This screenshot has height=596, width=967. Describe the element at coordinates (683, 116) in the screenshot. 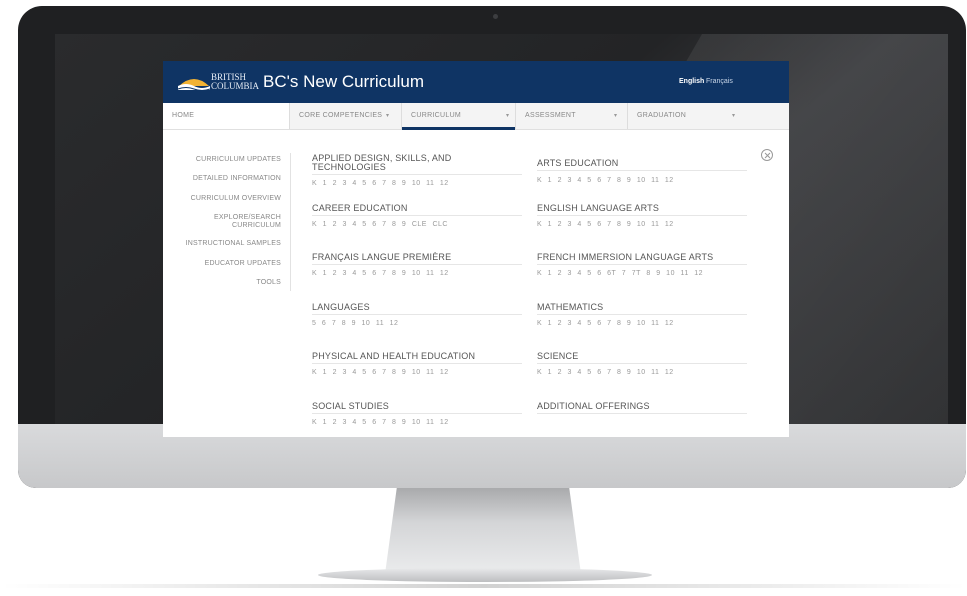

I see `nav-graduation: GRADUATION ▾` at that location.